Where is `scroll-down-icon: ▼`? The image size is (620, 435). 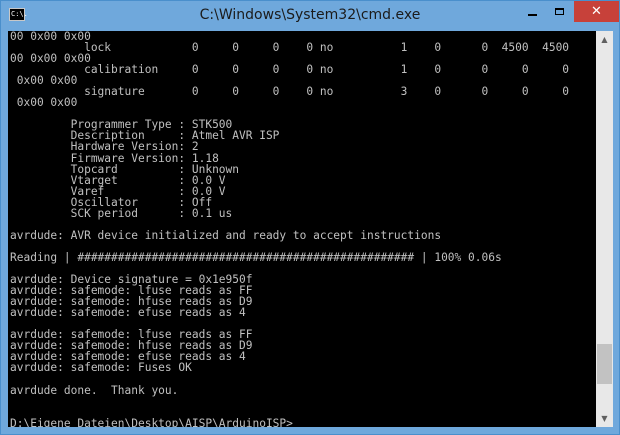
scroll-down-icon: ▼ is located at coordinates (604, 418).